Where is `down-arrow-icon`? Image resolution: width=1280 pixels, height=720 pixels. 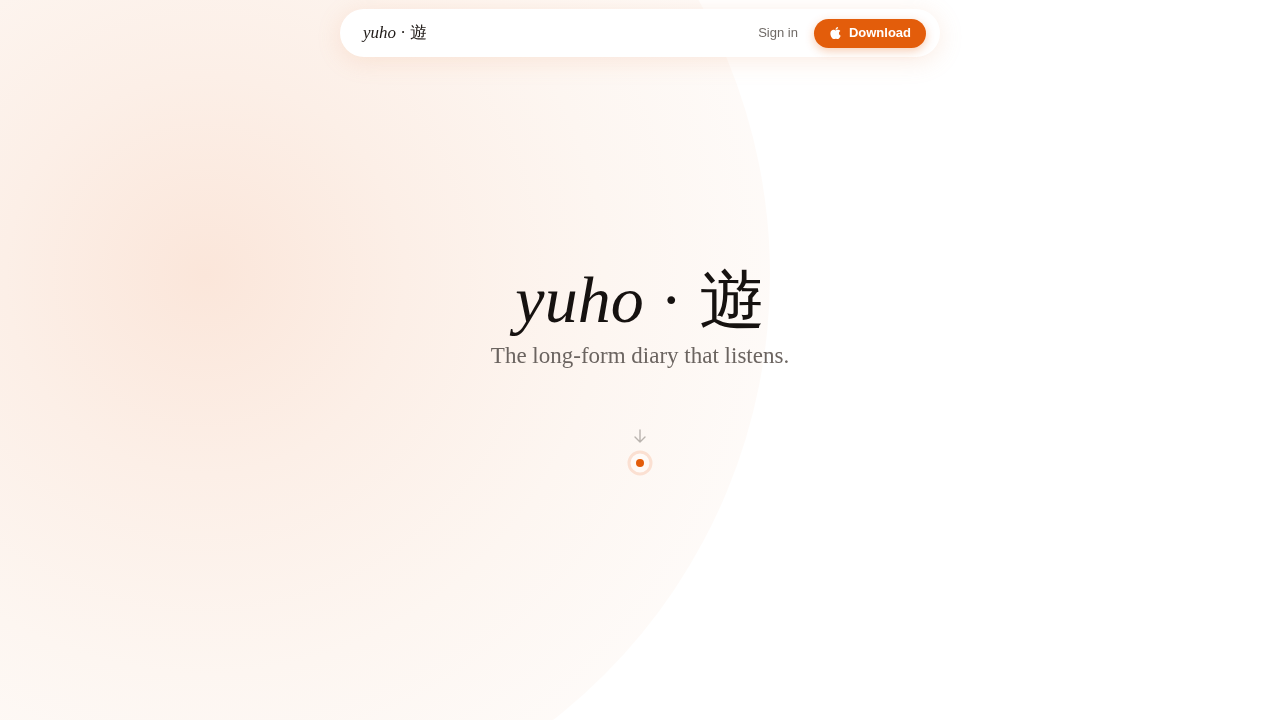 down-arrow-icon is located at coordinates (640, 436).